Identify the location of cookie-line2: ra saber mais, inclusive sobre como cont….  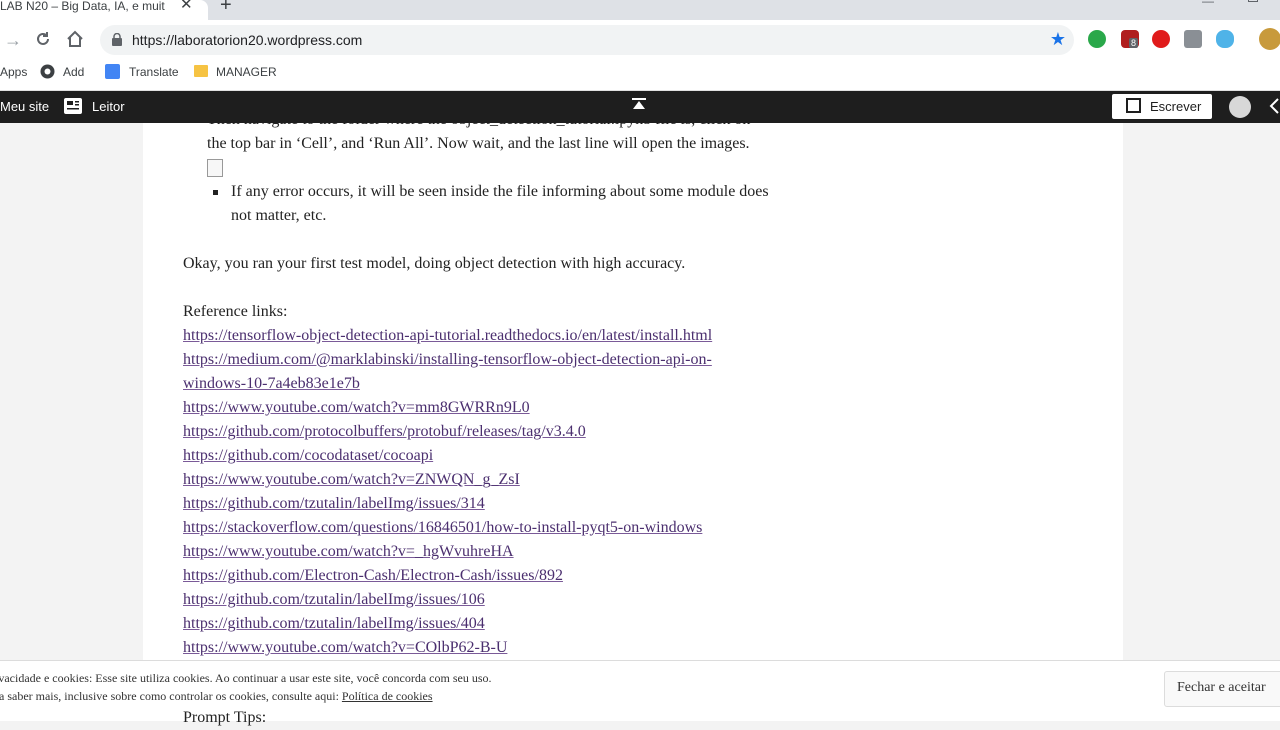
(169, 696).